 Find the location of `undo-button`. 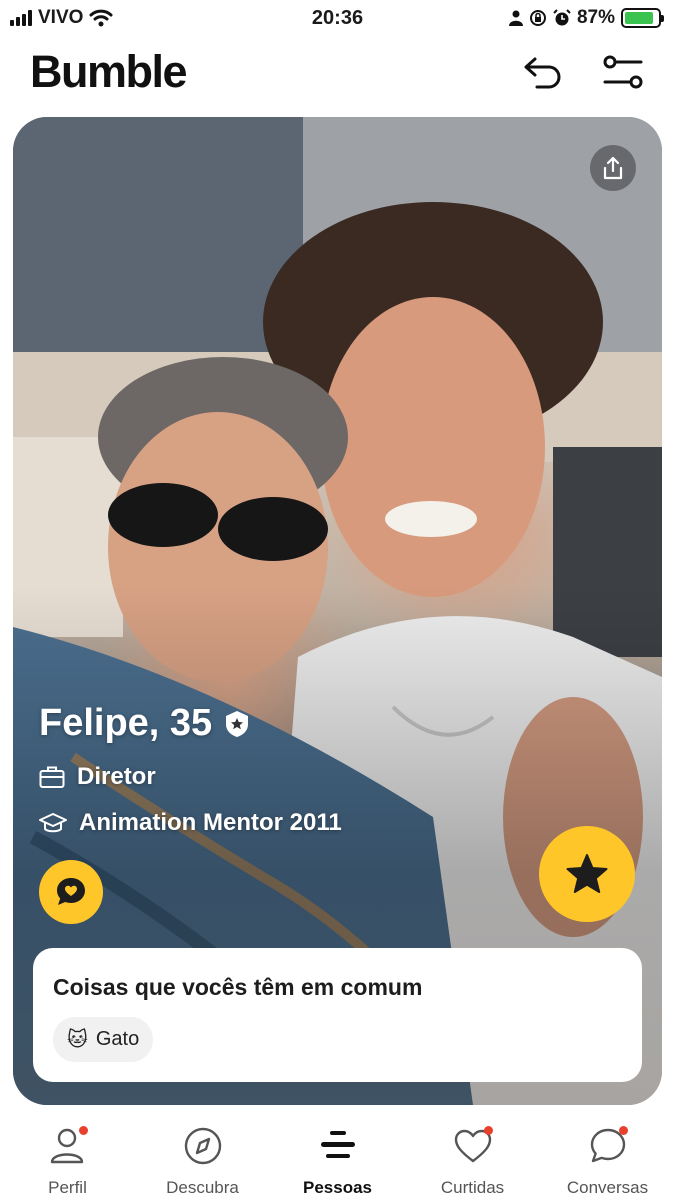

undo-button is located at coordinates (543, 72).